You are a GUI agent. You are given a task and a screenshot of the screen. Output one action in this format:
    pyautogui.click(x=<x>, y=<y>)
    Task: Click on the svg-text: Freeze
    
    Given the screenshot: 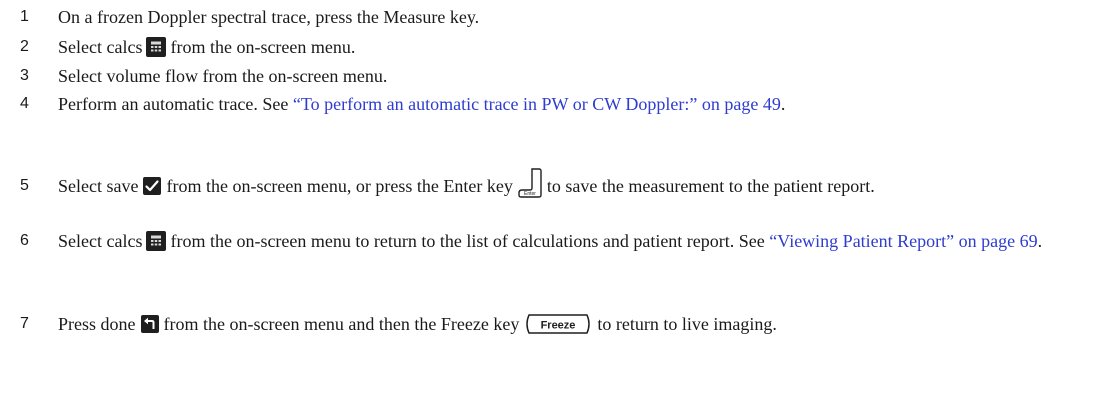 What is the action you would take?
    pyautogui.click(x=558, y=325)
    